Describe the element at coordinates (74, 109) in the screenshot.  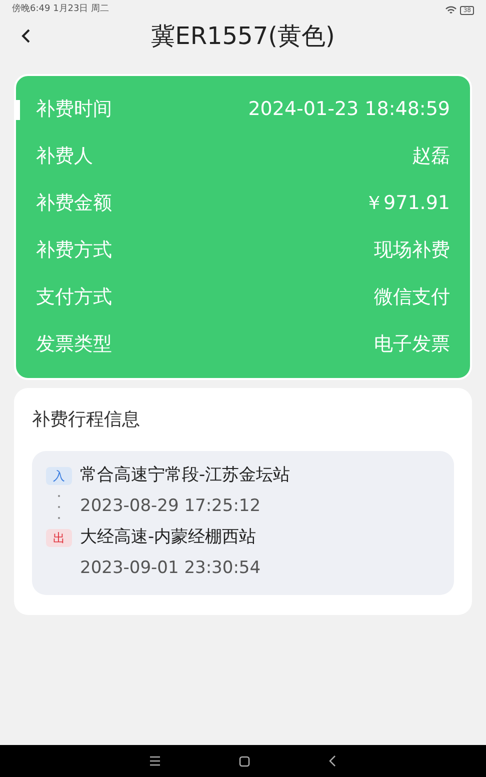
I see `detail-label: 补费时间` at that location.